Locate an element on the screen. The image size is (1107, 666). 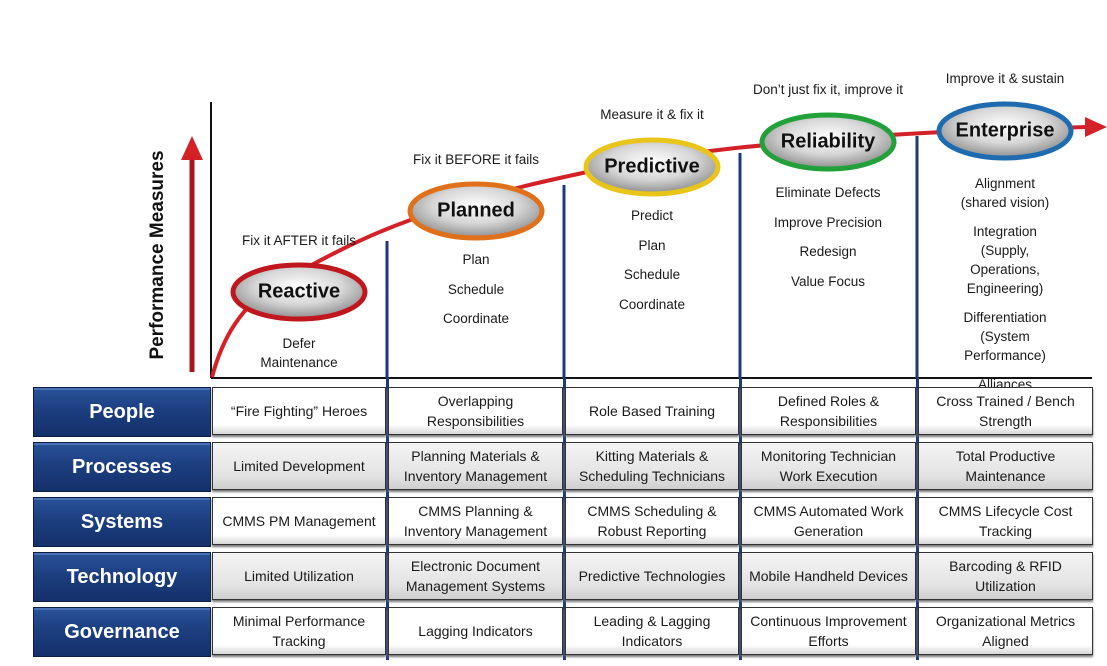
activity-item: (shared vision) is located at coordinates (1005, 202).